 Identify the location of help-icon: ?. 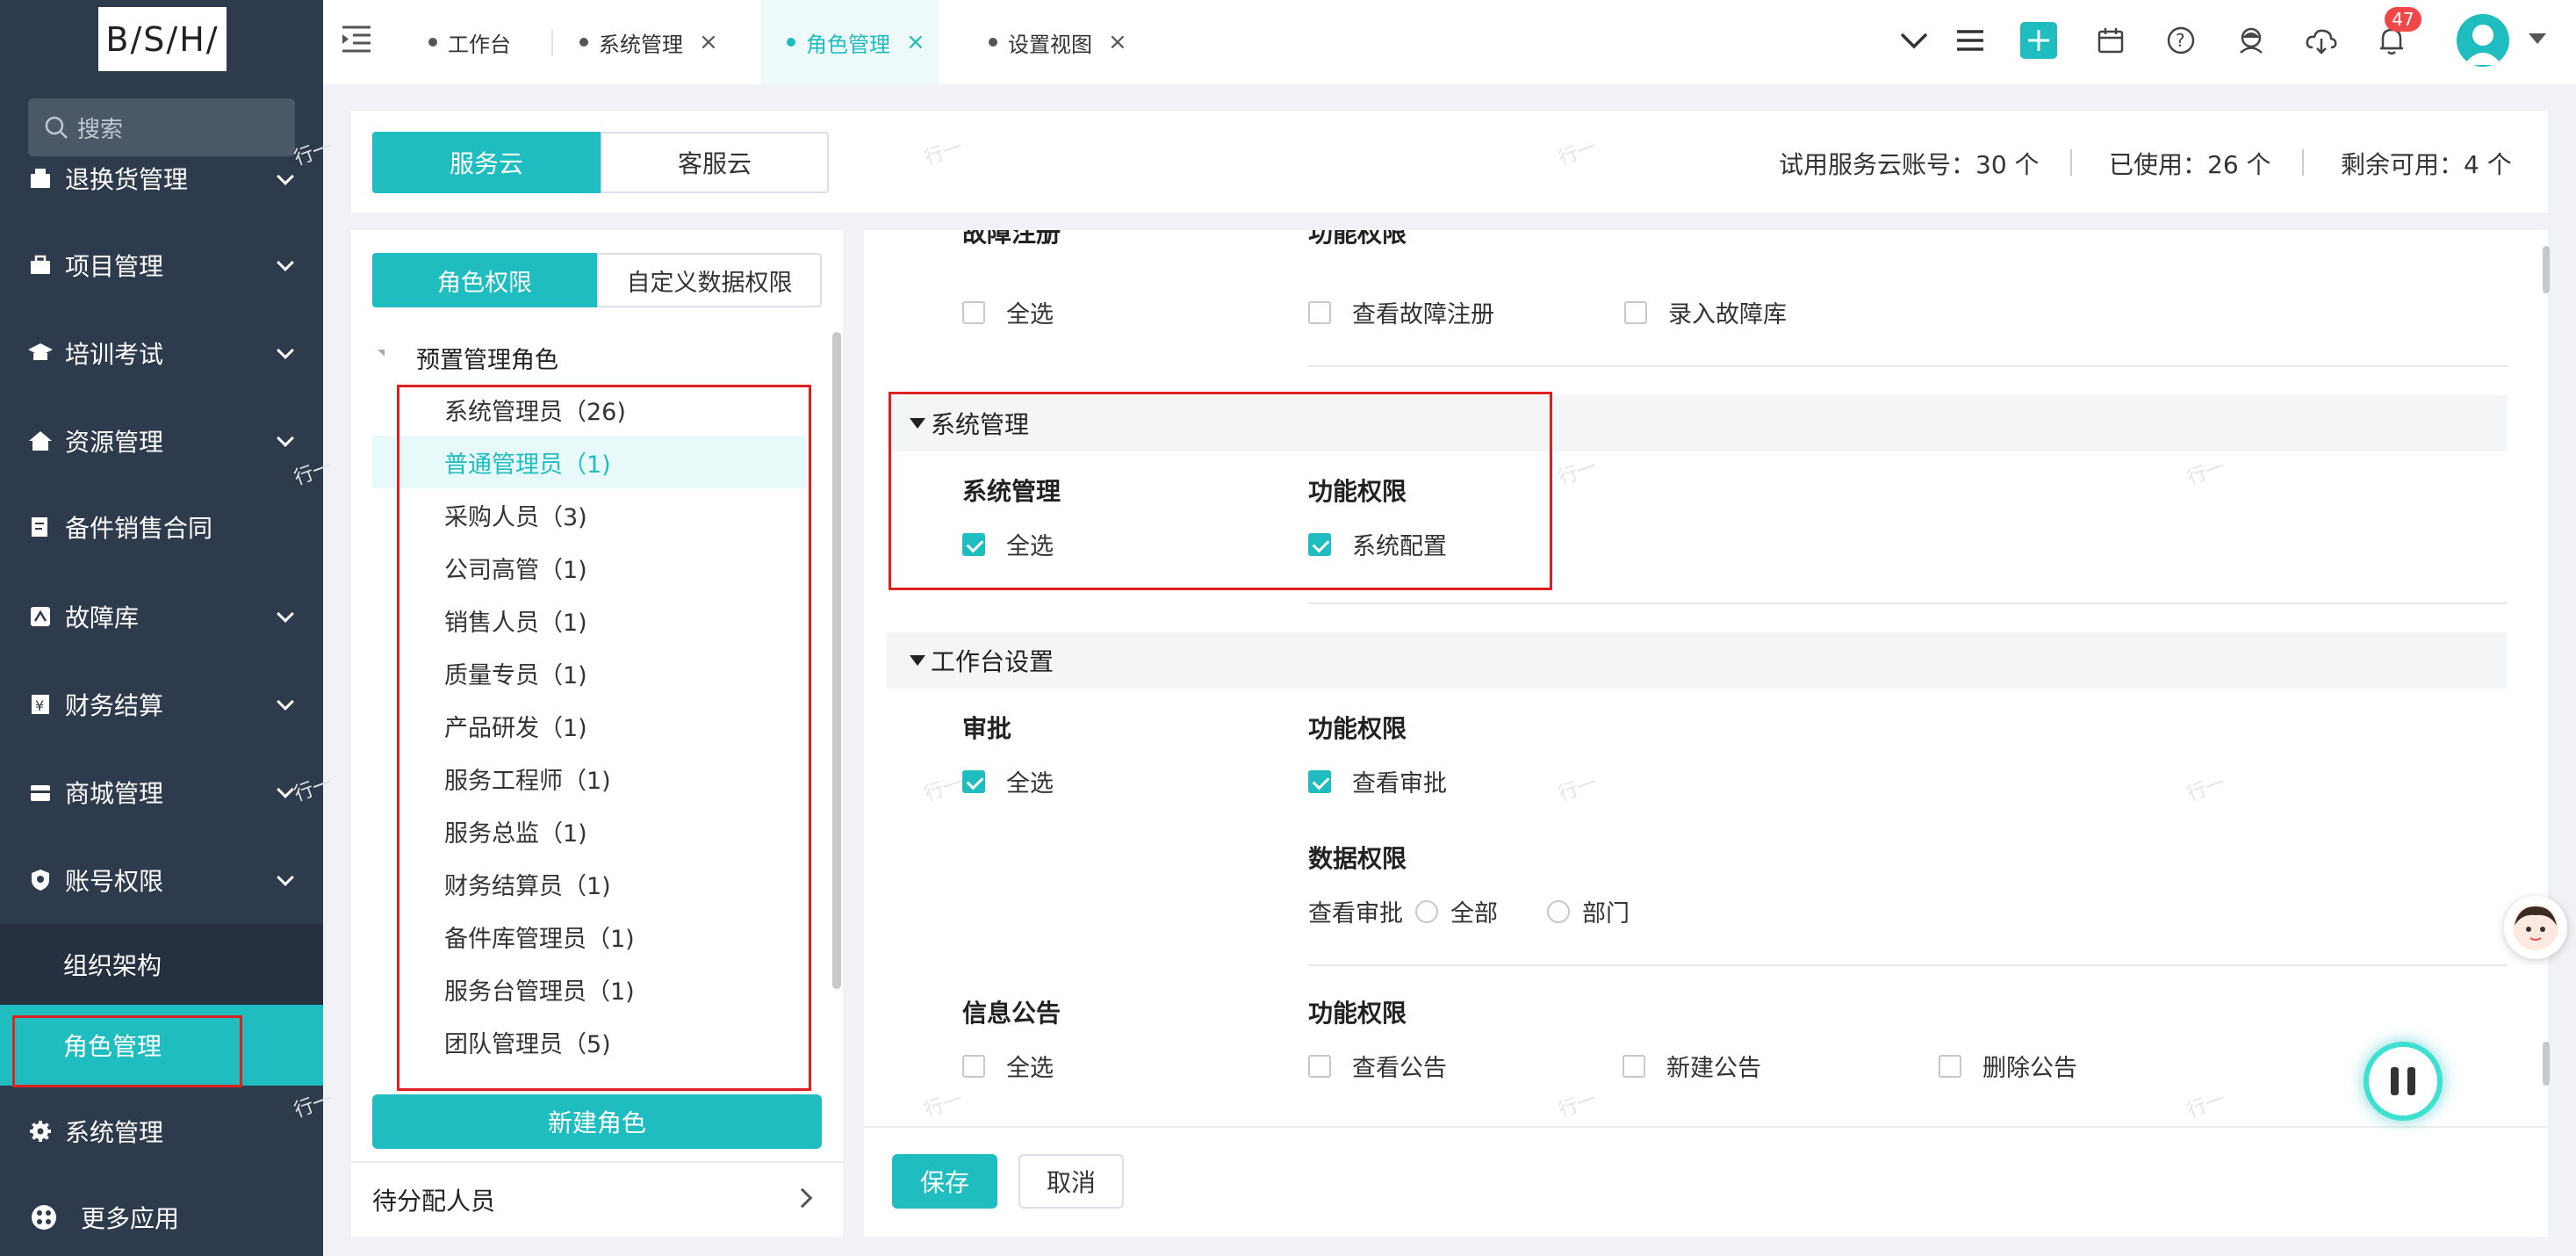
(2181, 40).